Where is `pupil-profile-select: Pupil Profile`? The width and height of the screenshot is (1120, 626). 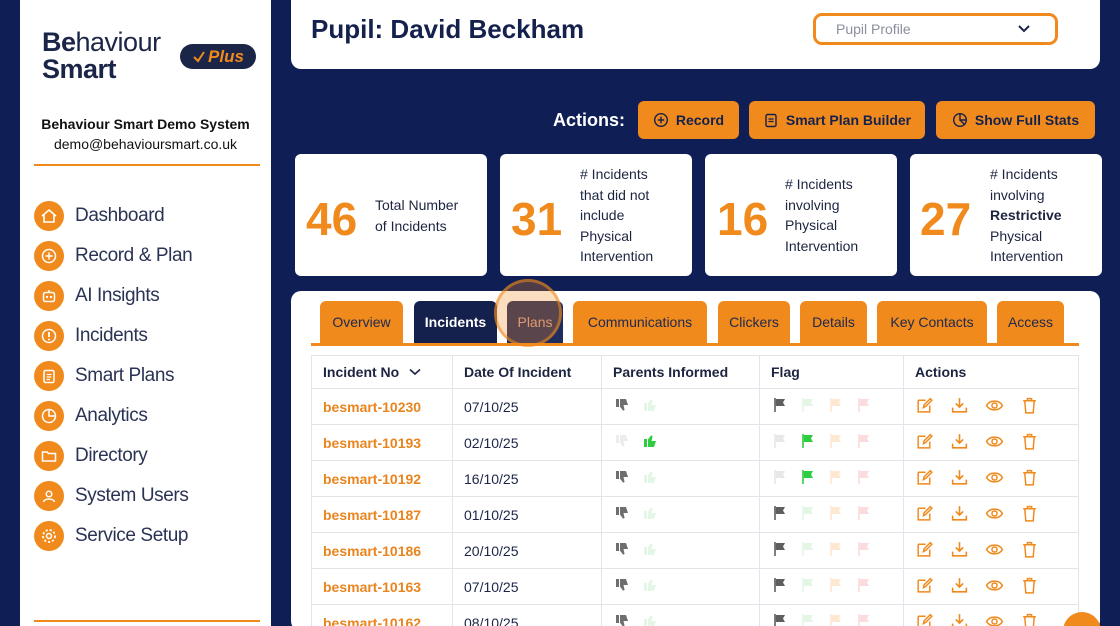 pupil-profile-select: Pupil Profile is located at coordinates (935, 29).